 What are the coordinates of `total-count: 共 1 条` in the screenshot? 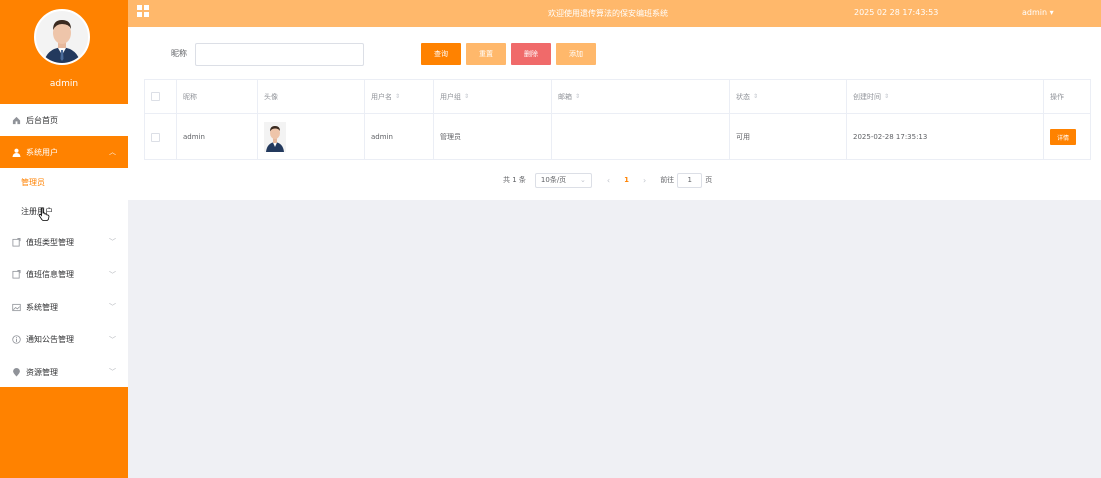 It's located at (514, 180).